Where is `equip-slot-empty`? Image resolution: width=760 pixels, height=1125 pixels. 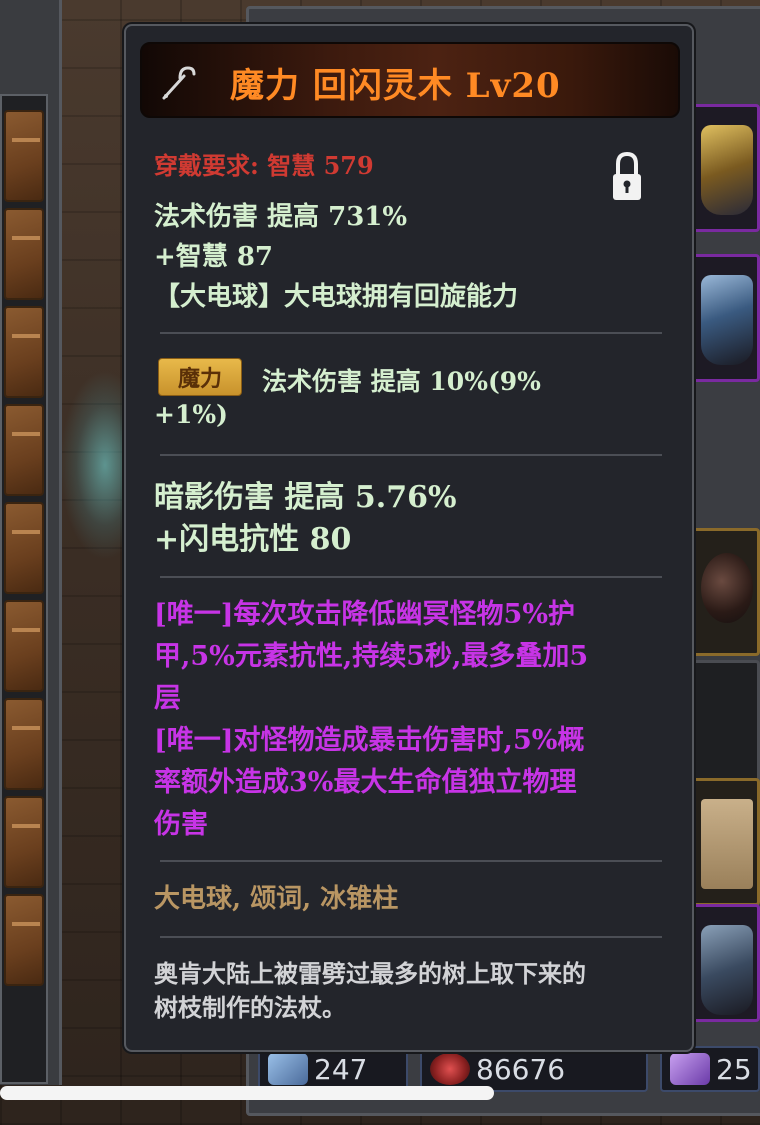 equip-slot-empty is located at coordinates (724, 724).